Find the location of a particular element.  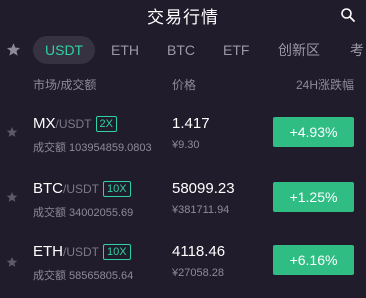

tab-btc: BTC is located at coordinates (181, 50).